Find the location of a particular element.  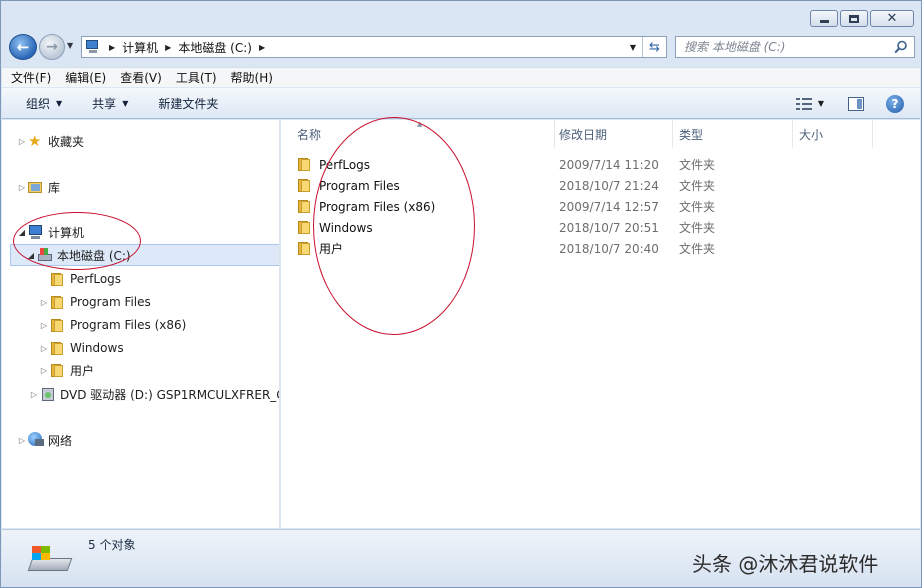

menu-file: 文件(F) is located at coordinates (31, 77).